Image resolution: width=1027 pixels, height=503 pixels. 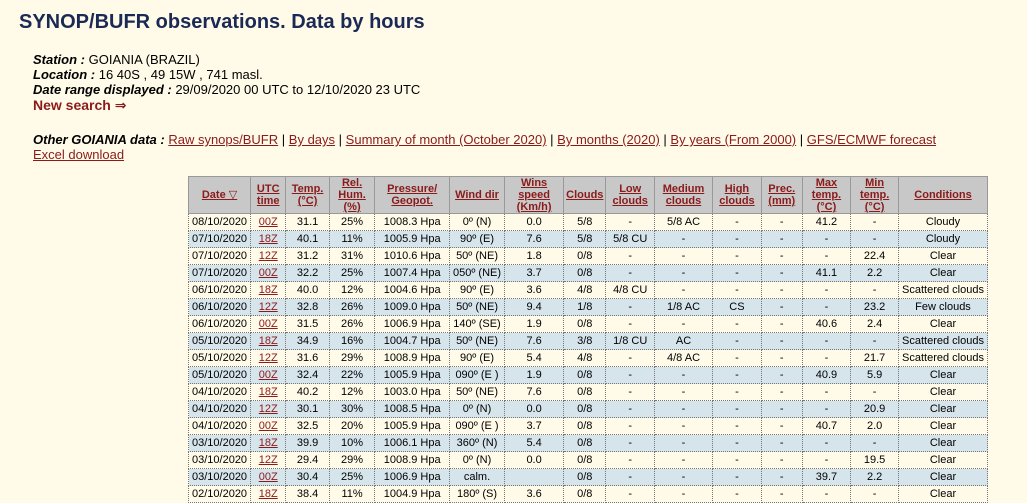 I want to click on table-cell: 39.7, so click(x=827, y=477).